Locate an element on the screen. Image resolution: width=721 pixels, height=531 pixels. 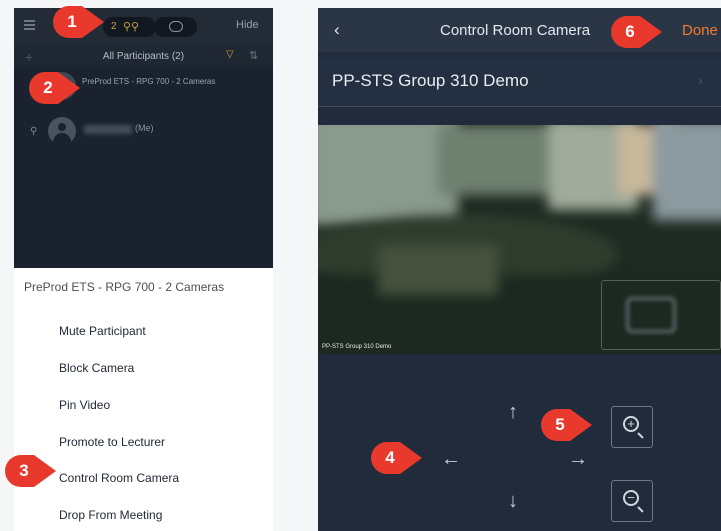
participants-header: + All Participants (2) ▽ ⇅ is located at coordinates (143, 56).